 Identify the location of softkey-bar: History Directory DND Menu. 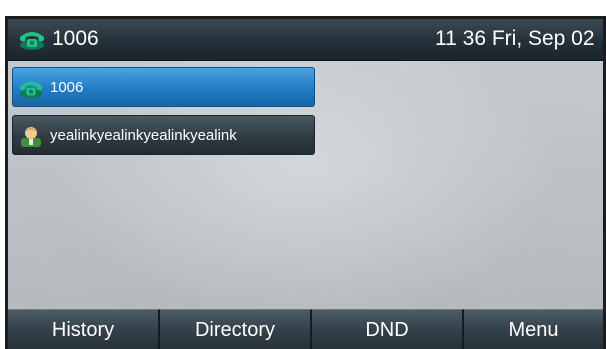
(305, 329).